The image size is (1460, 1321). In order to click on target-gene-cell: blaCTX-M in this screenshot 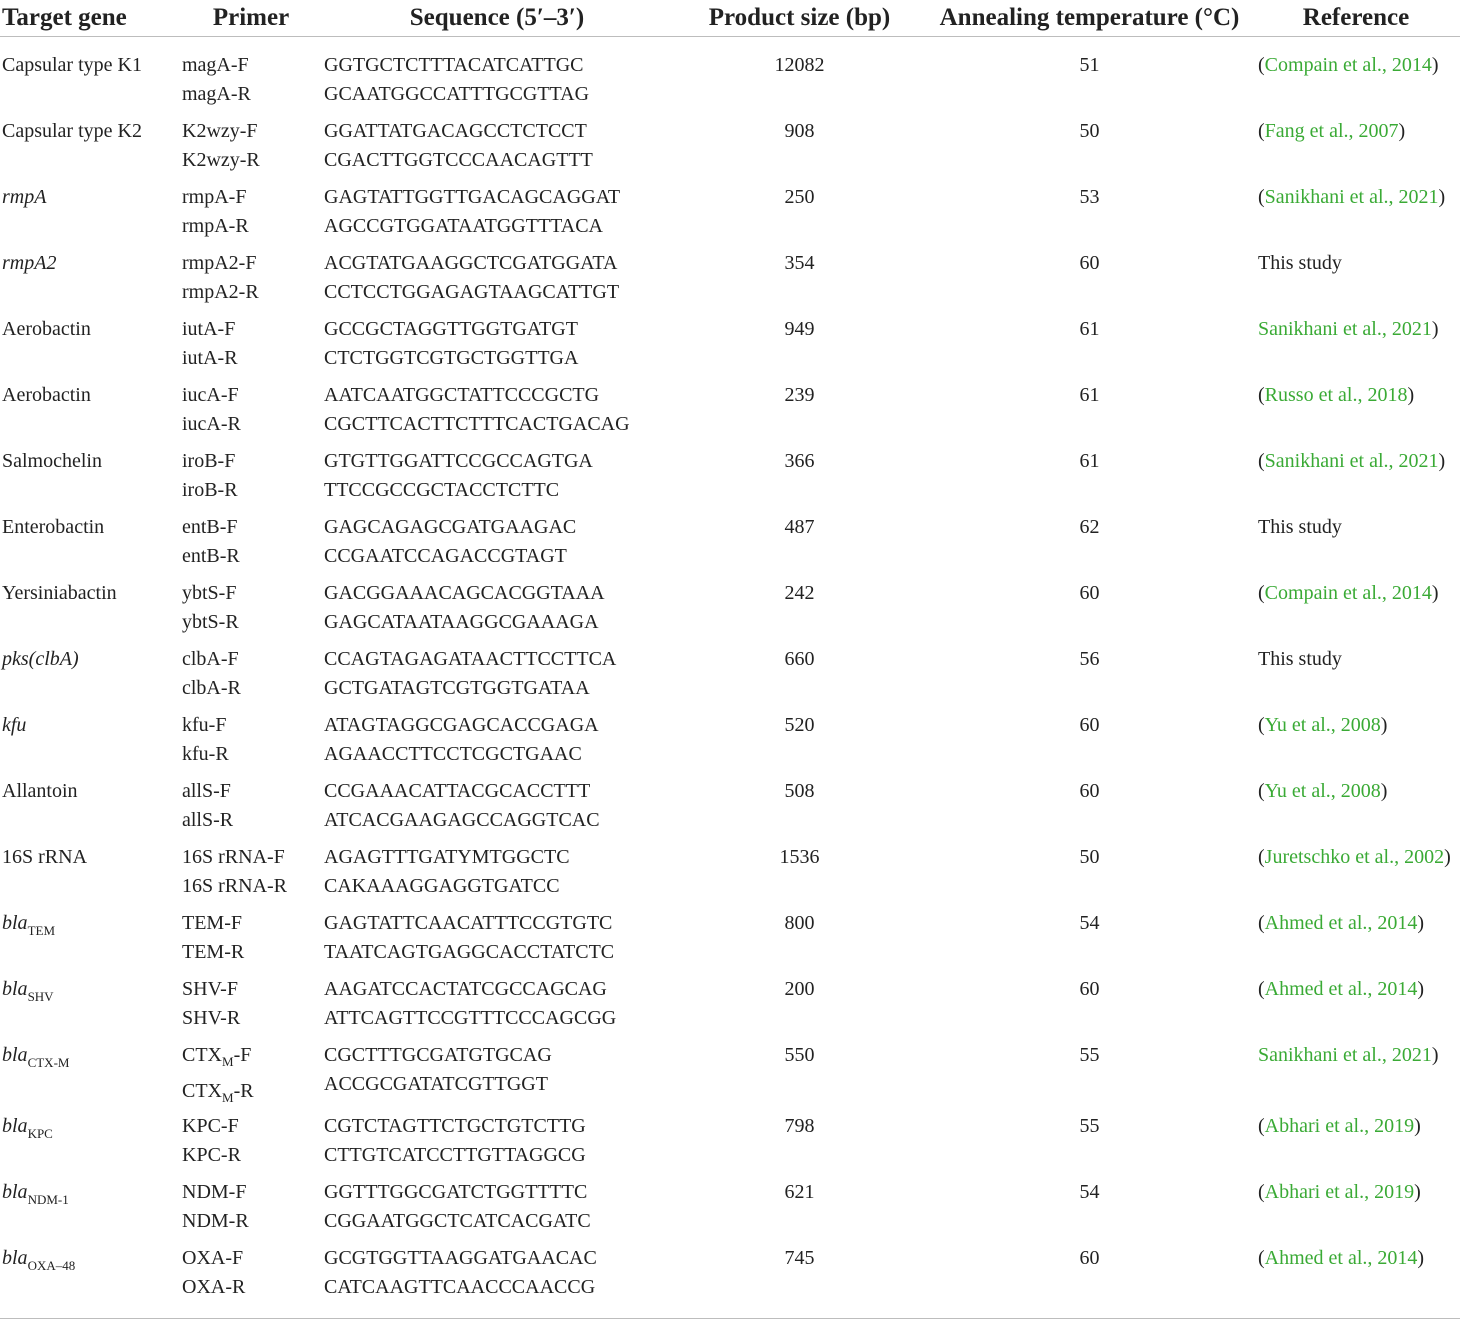, I will do `click(90, 1076)`.